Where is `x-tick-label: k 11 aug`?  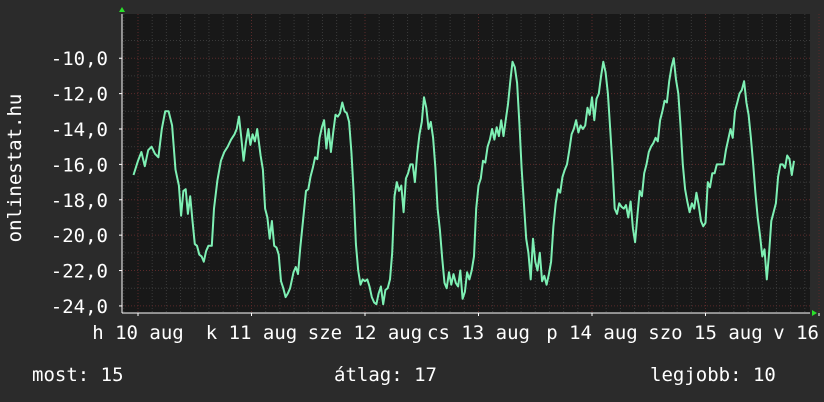
x-tick-label: k 11 aug is located at coordinates (252, 333).